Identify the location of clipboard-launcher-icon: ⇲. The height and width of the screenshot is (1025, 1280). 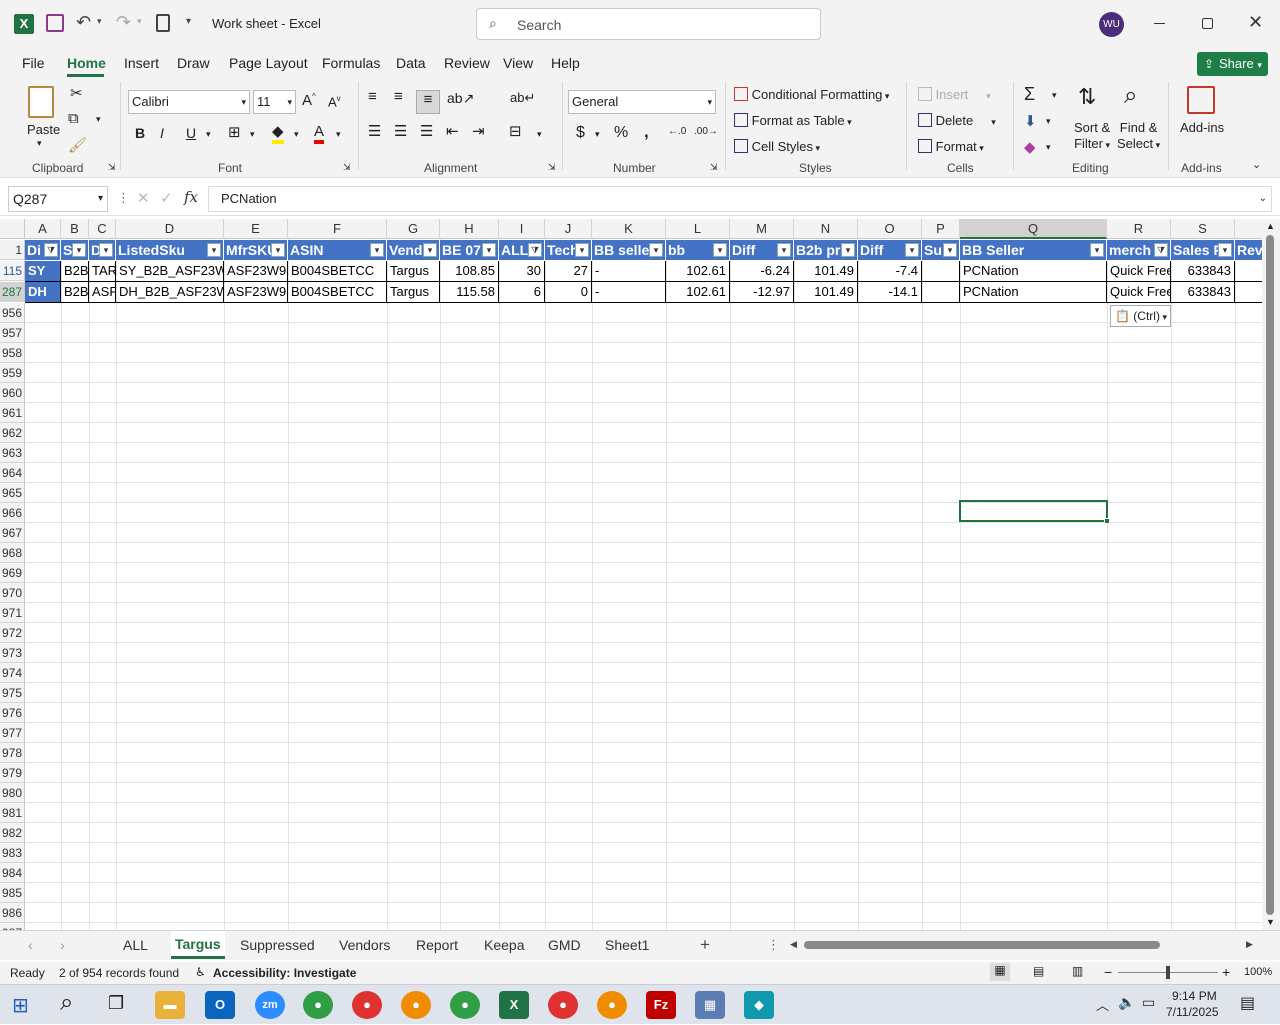
(112, 167).